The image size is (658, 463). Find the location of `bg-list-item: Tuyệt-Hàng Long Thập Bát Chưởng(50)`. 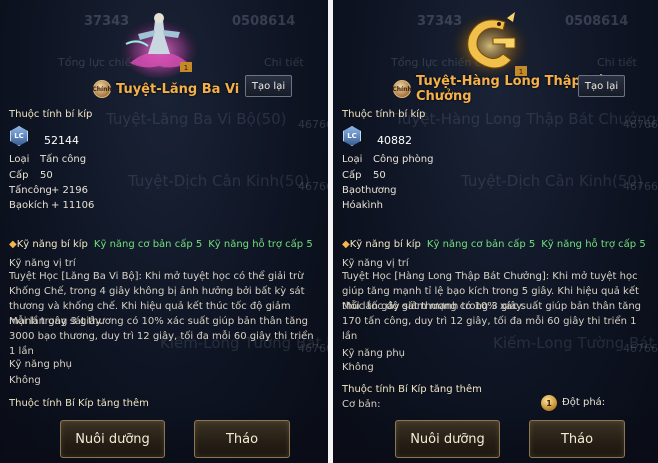

bg-list-item: Tuyệt-Hàng Long Thập Bát Chưởng(50) is located at coordinates (526, 119).